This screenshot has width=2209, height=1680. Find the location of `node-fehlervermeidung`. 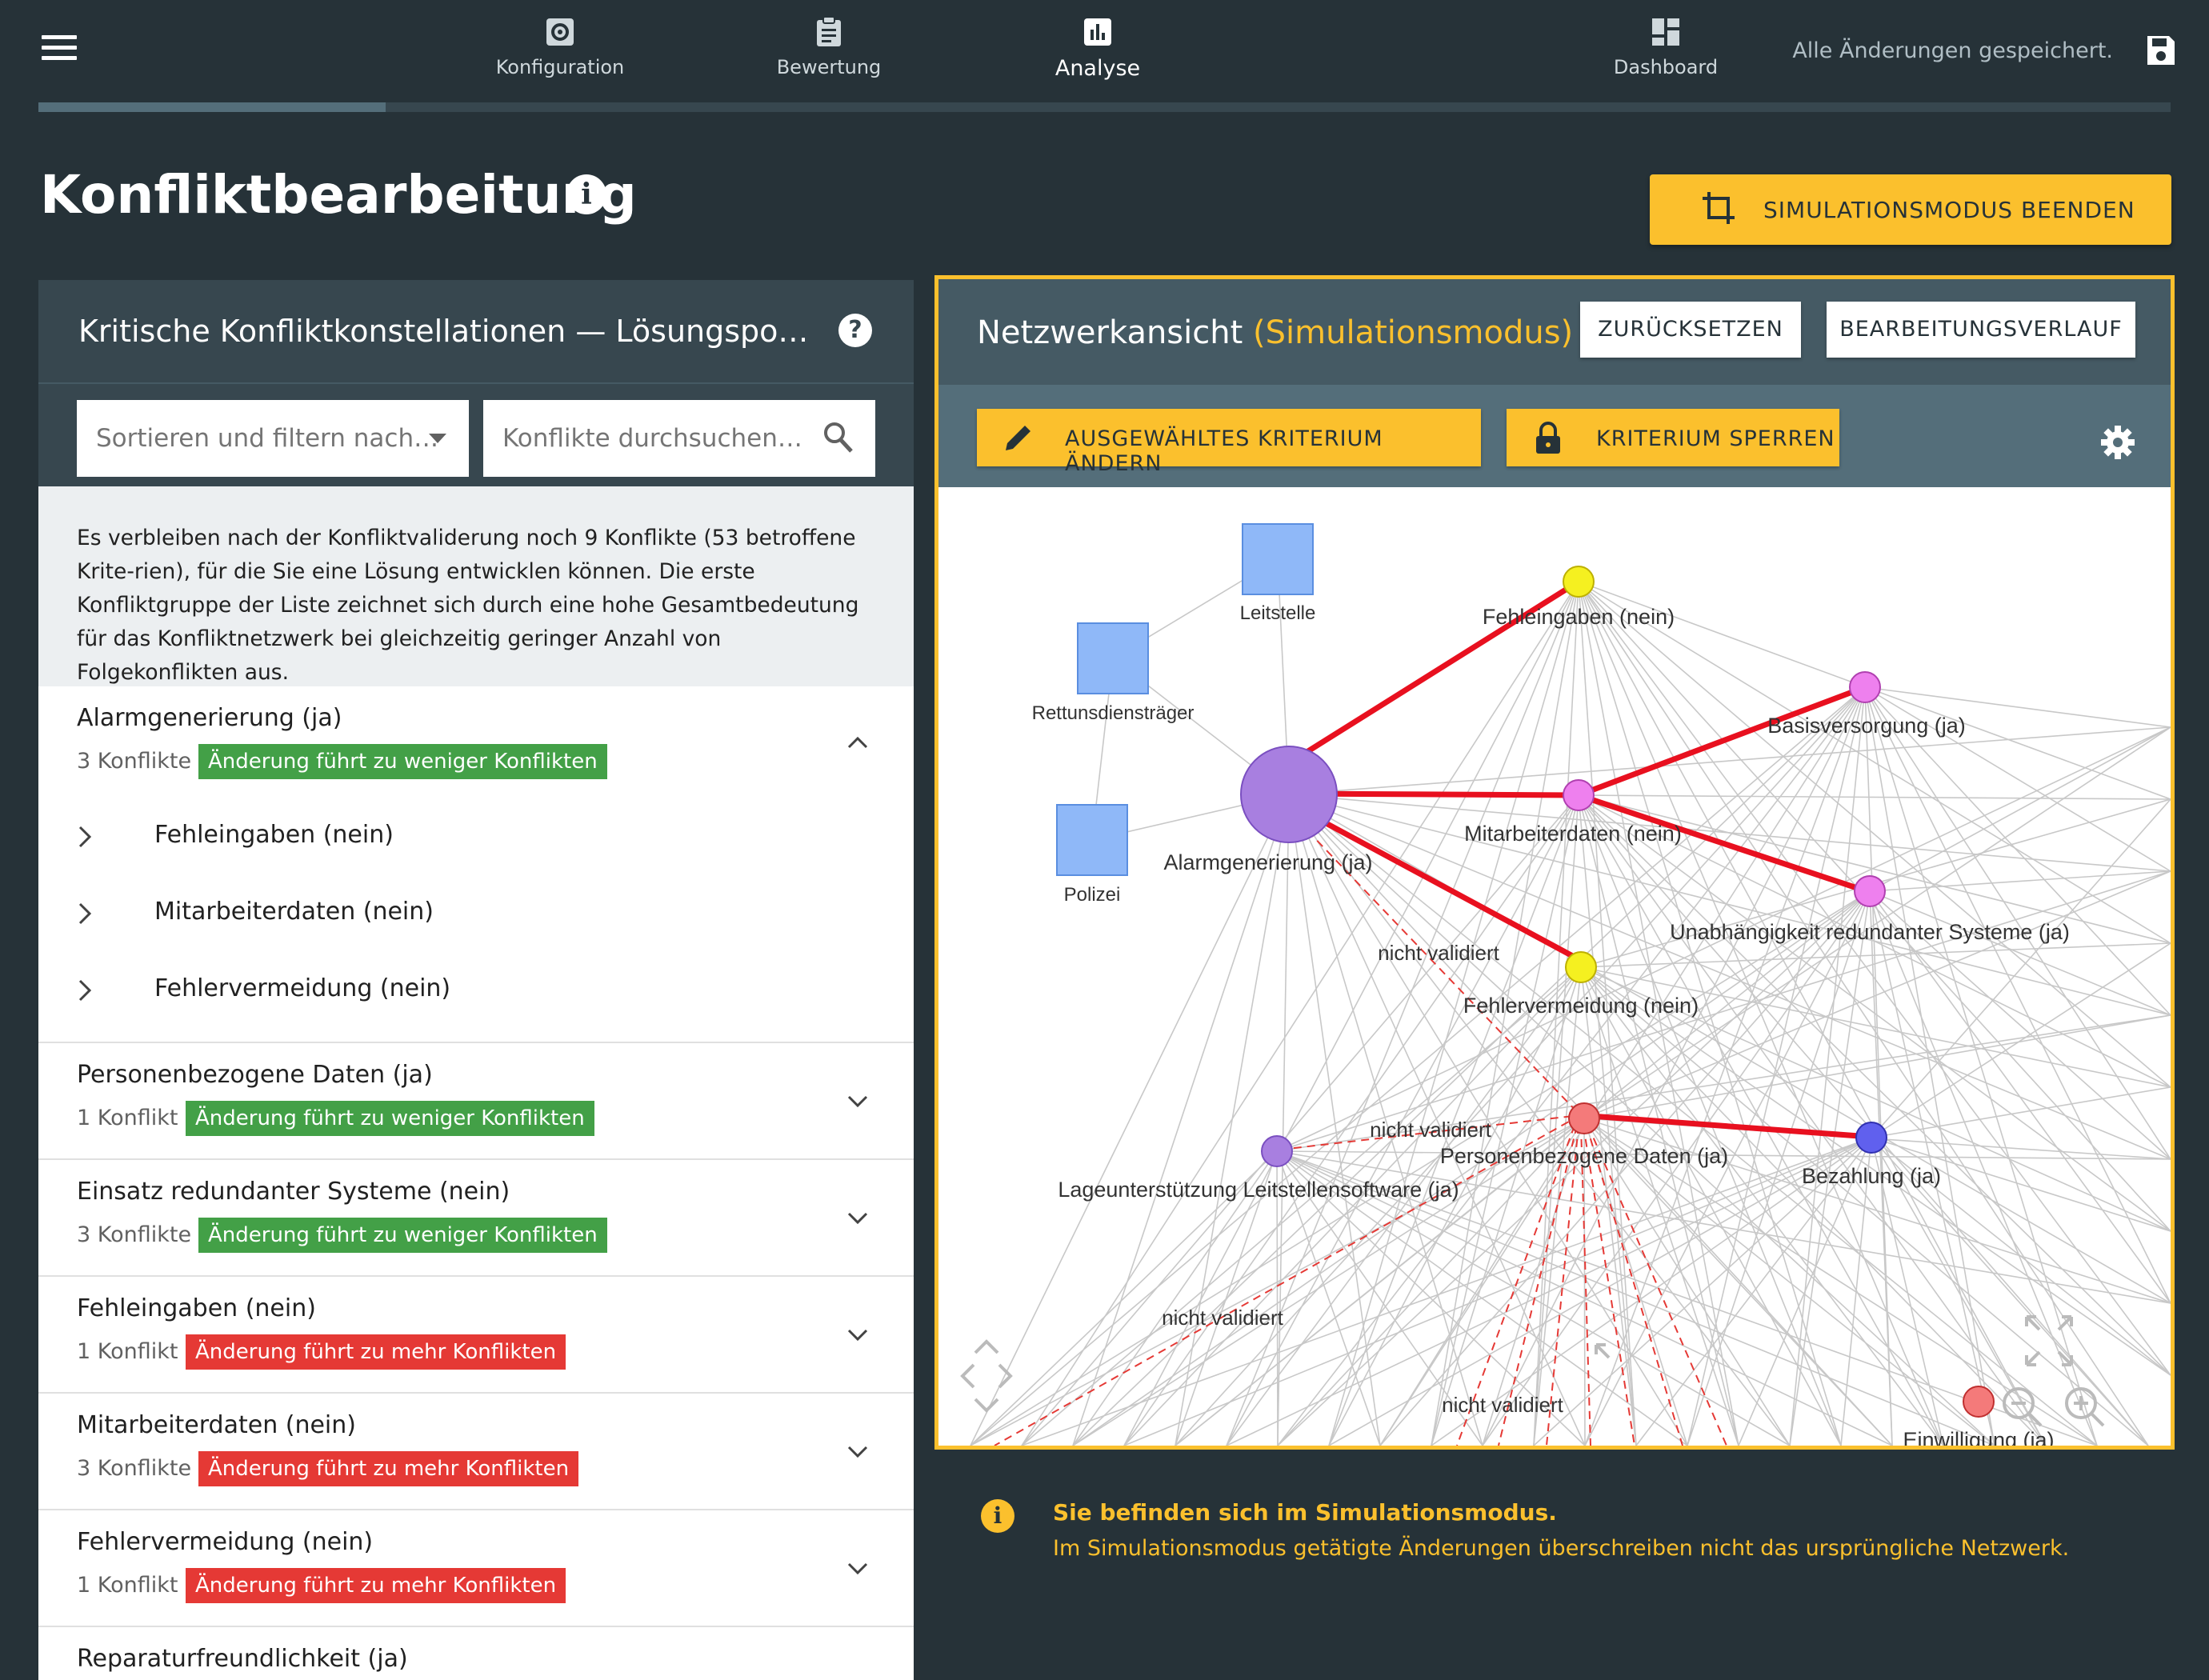

node-fehlervermeidung is located at coordinates (1581, 967).